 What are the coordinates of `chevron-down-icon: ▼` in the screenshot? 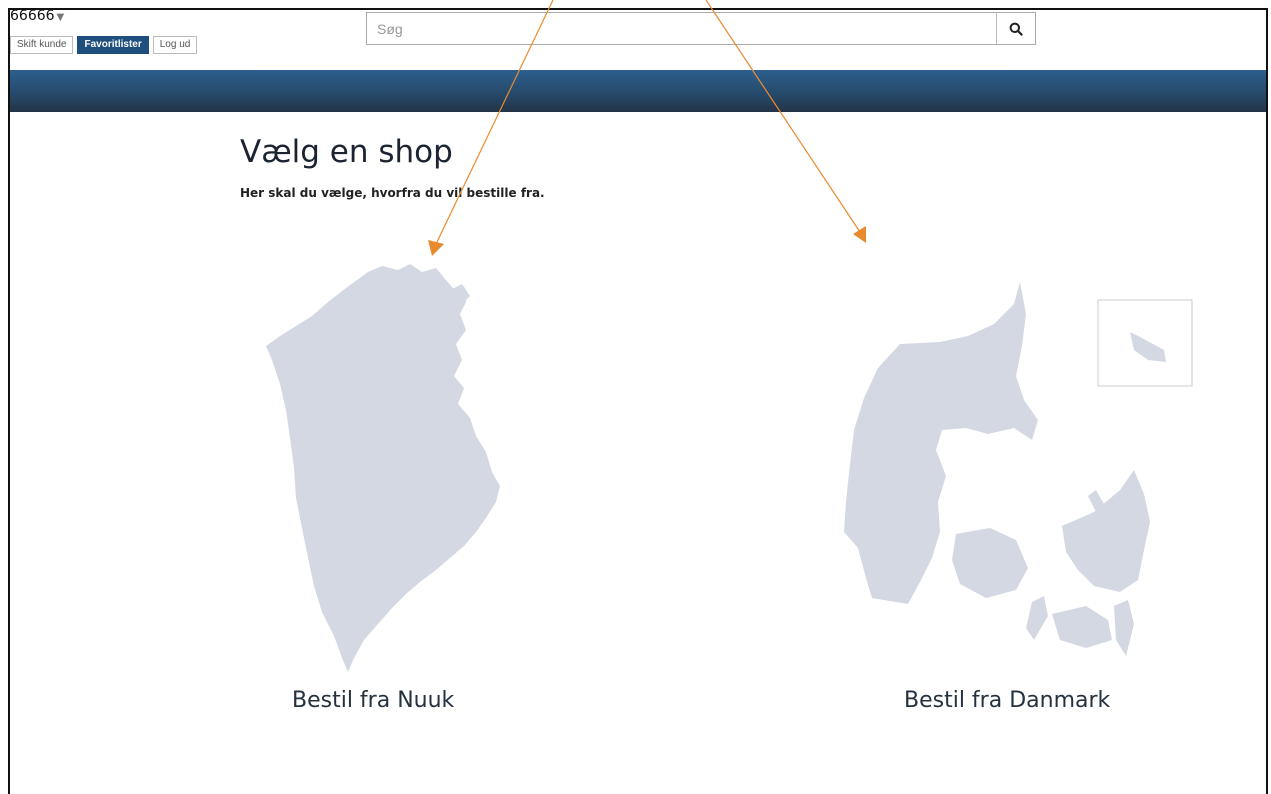 It's located at (60, 17).